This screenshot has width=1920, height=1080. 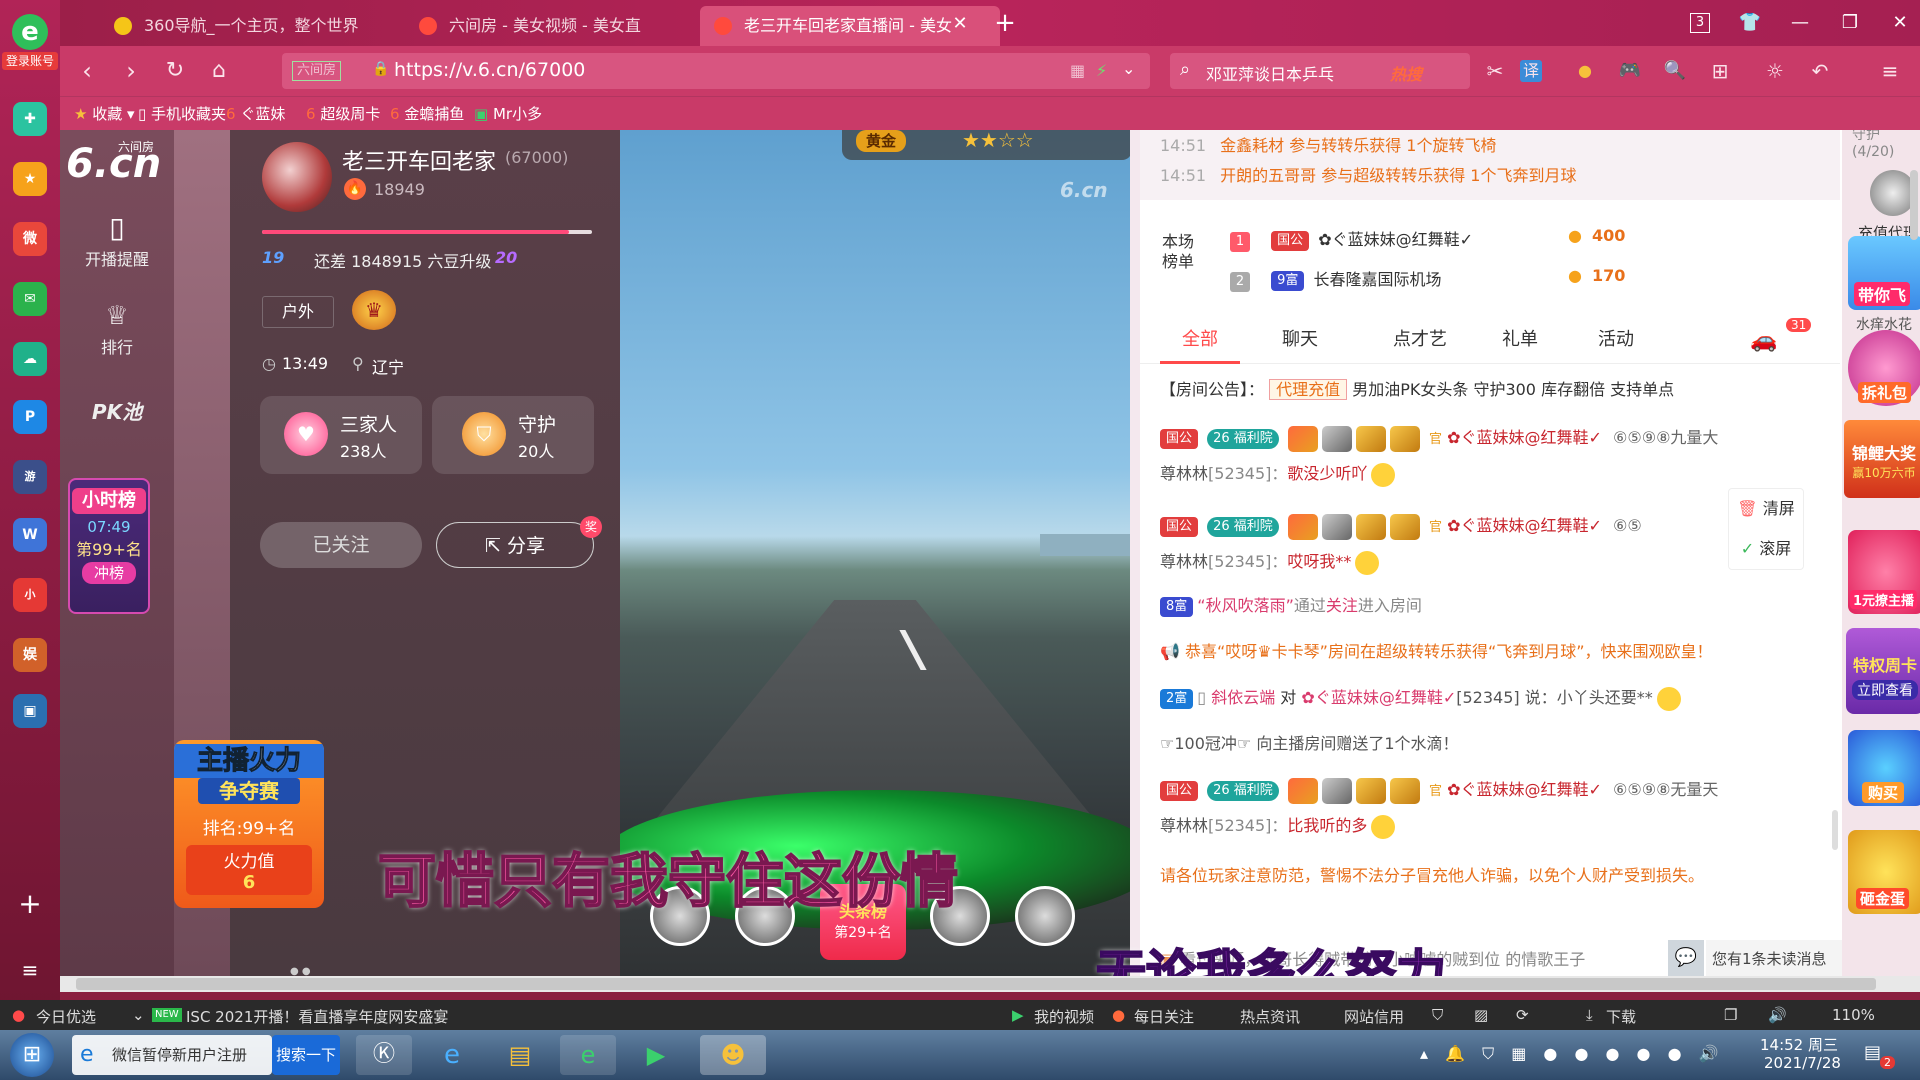 I want to click on chat-target: ✿ぐ蓝妹妹@红舞鞋✓, so click(x=1378, y=697).